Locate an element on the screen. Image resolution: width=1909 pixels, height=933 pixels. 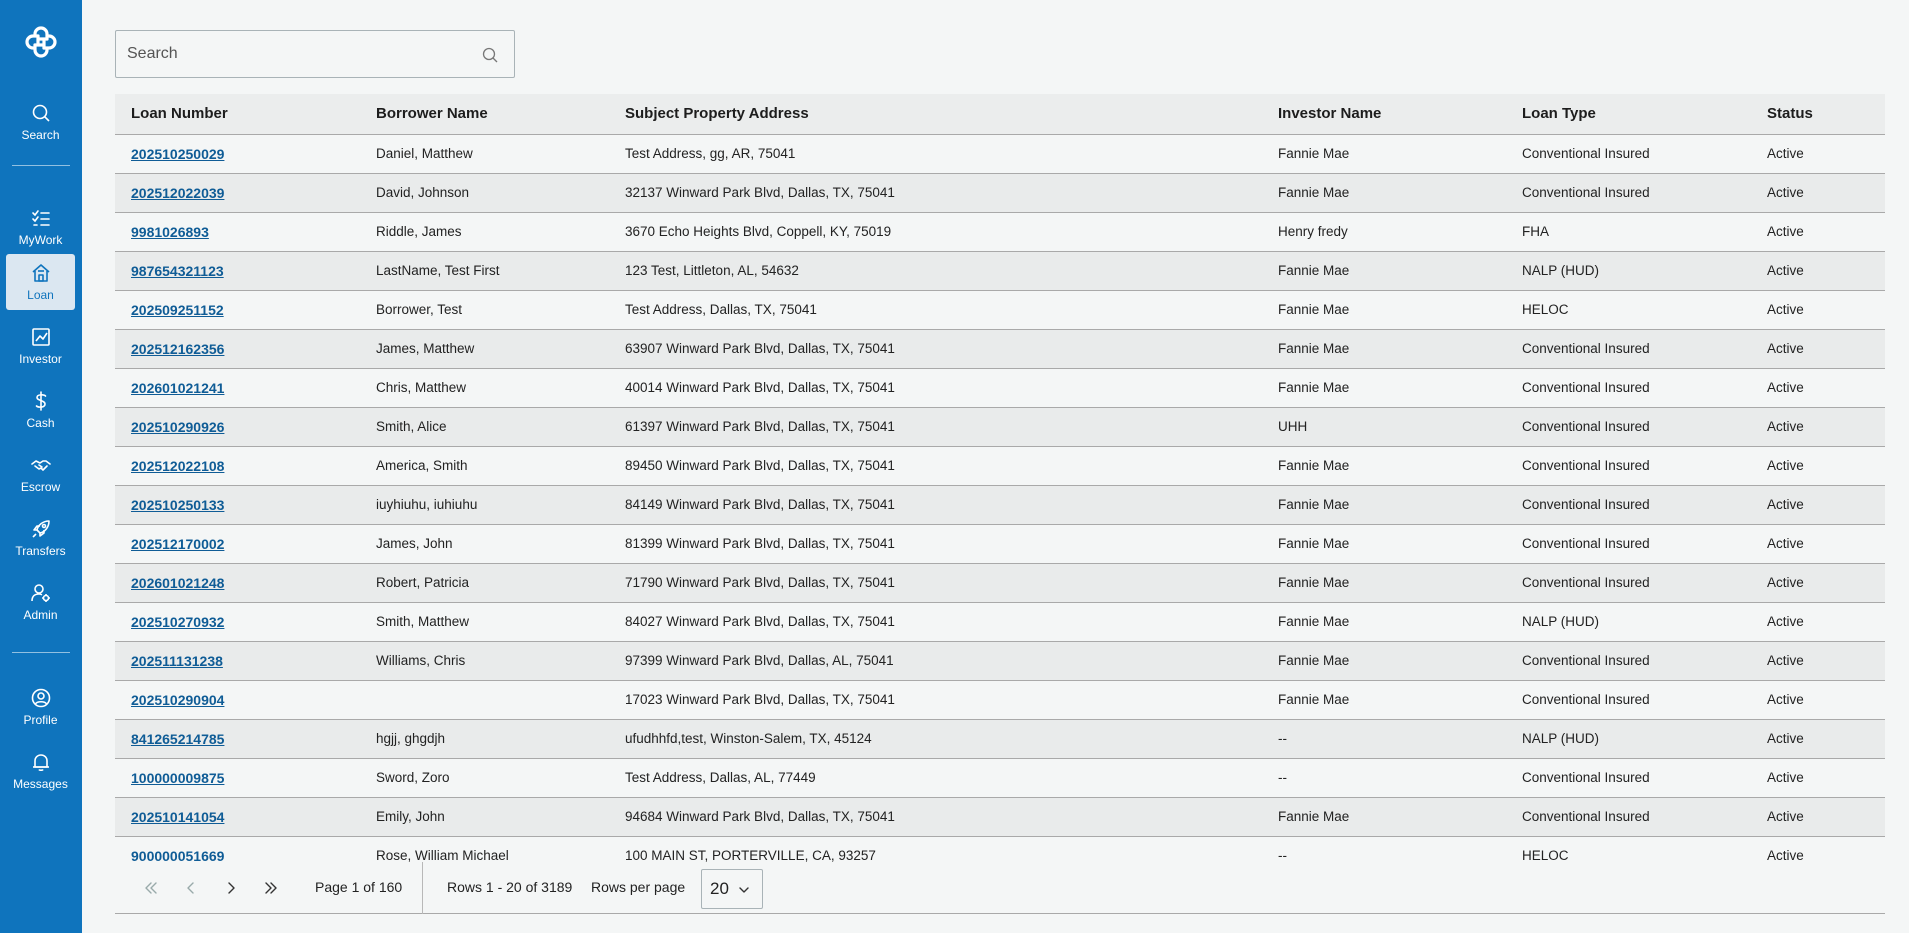
search-input is located at coordinates (315, 54).